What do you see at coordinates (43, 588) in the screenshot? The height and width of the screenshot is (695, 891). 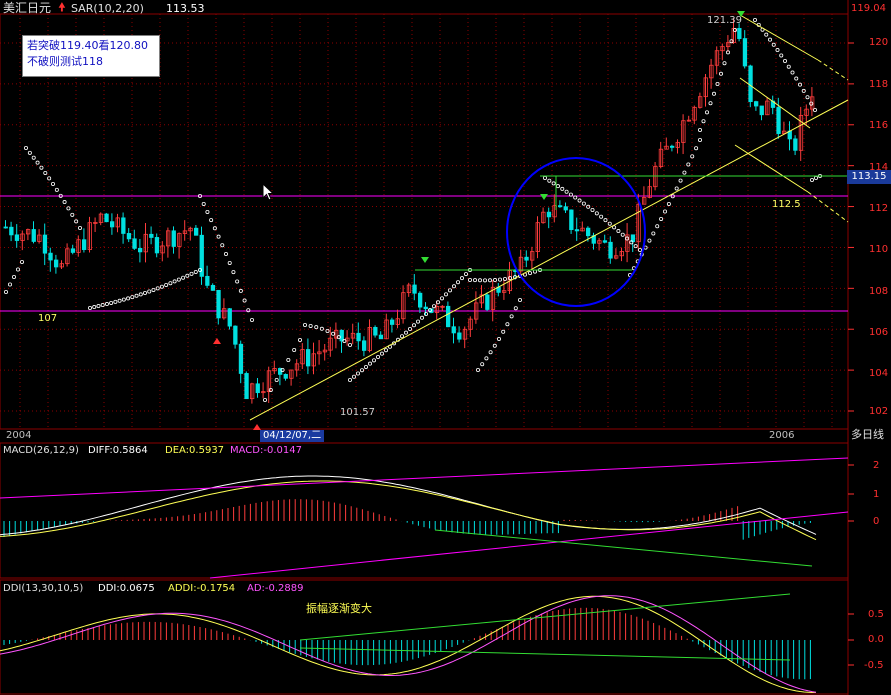 I see `ddi-label: DDI(13,30,10,5)` at bounding box center [43, 588].